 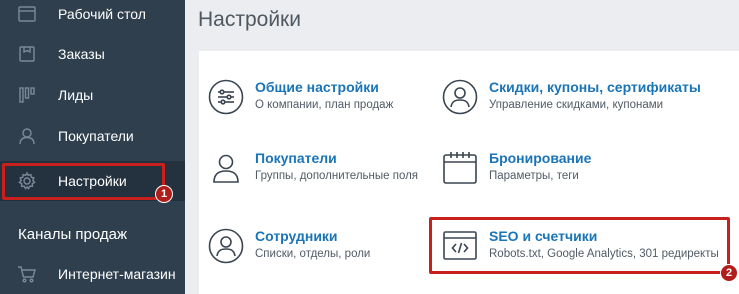 I want to click on tile-title: Бронирование, so click(x=540, y=158).